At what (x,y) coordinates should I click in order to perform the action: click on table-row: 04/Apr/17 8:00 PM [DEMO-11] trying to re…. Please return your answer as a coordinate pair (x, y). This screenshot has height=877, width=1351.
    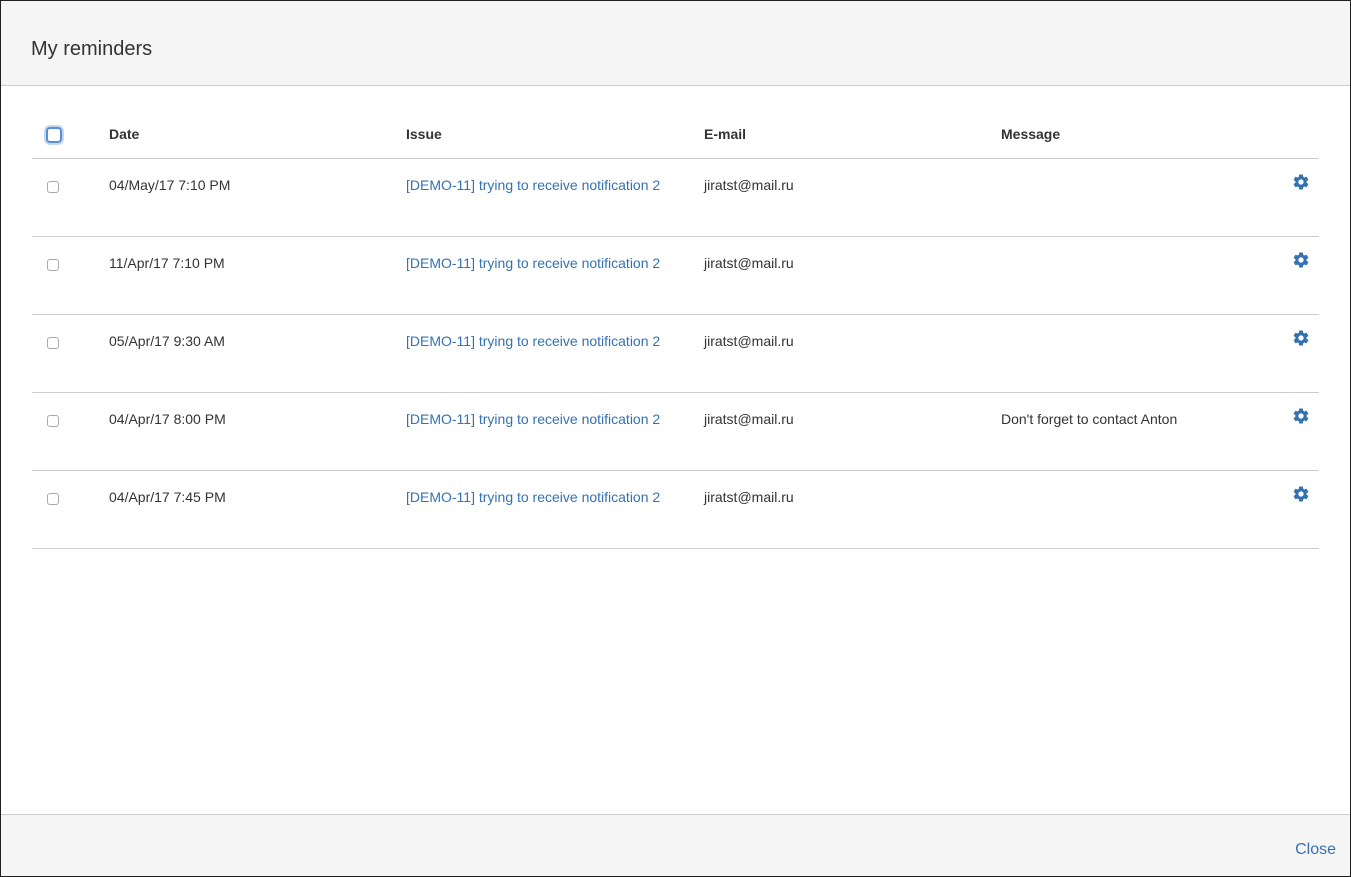
    Looking at the image, I should click on (675, 431).